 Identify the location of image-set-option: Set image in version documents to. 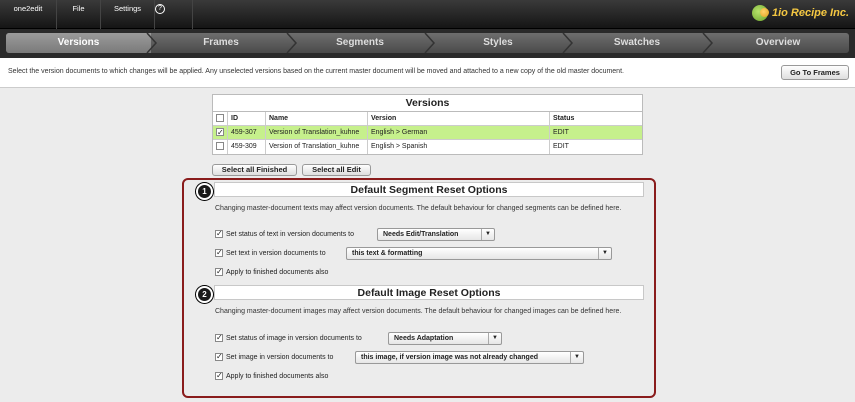
(274, 357).